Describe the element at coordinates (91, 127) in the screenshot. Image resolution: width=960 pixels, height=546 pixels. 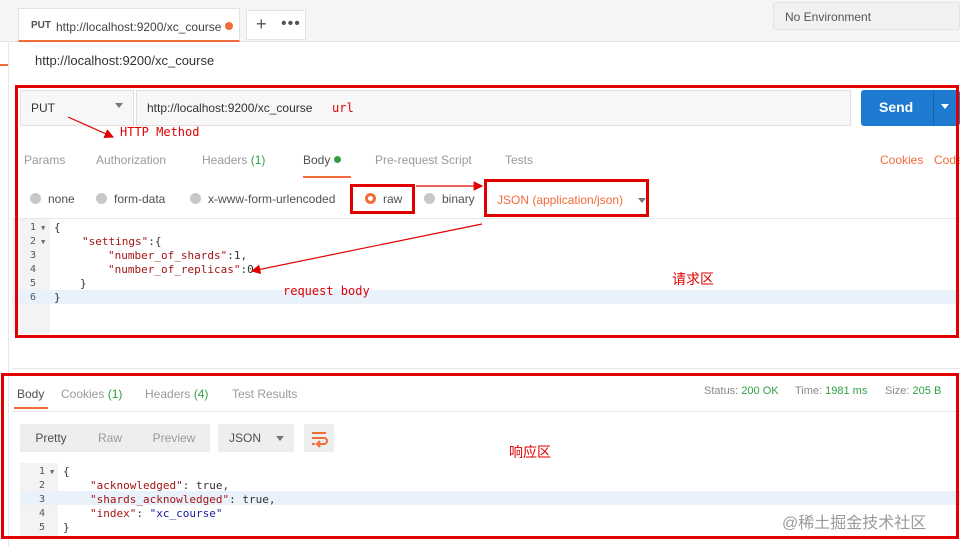
I see `arrow-http-method` at that location.